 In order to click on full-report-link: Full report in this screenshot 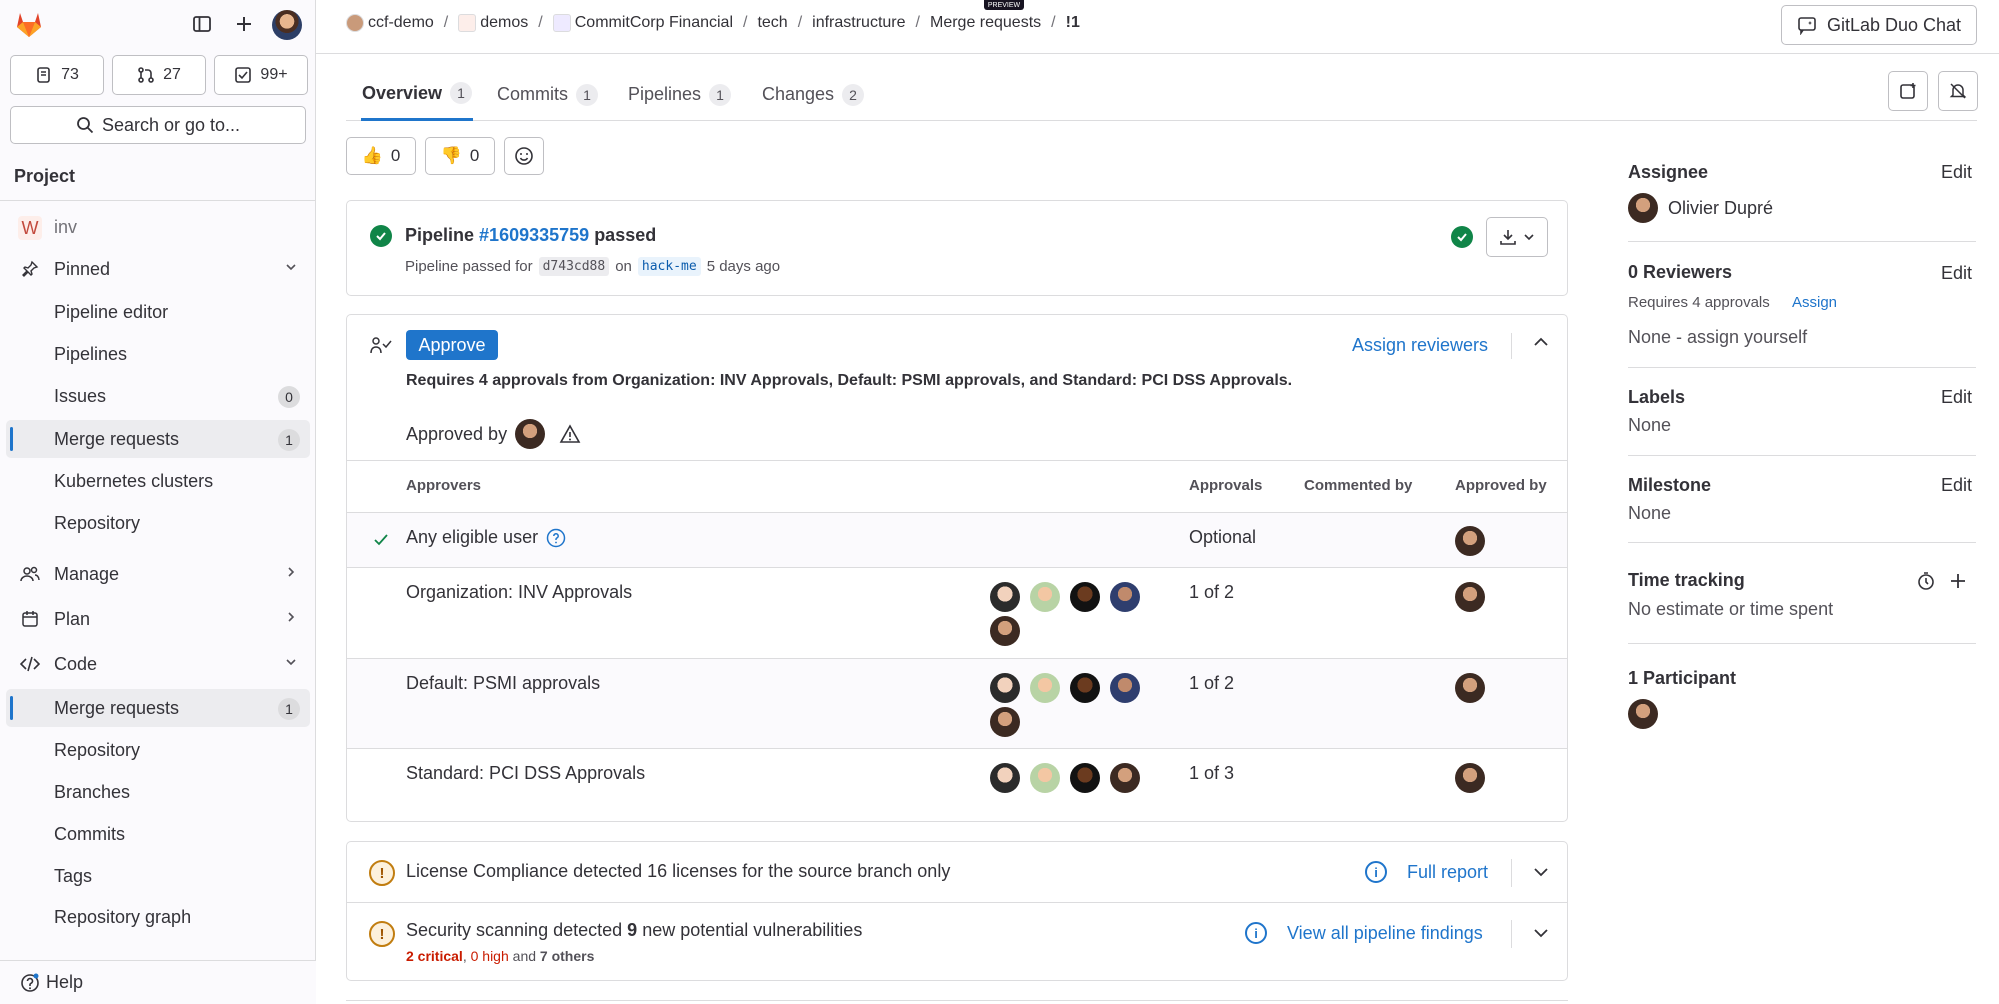, I will do `click(1447, 872)`.